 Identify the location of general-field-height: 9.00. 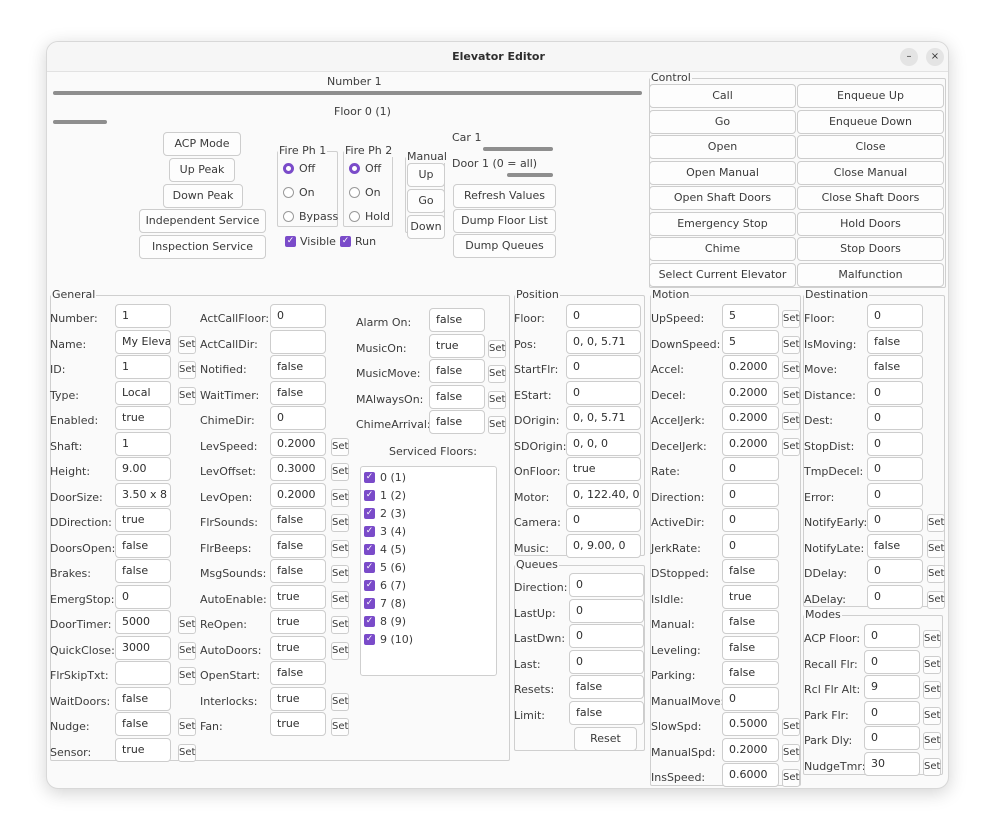
(143, 469).